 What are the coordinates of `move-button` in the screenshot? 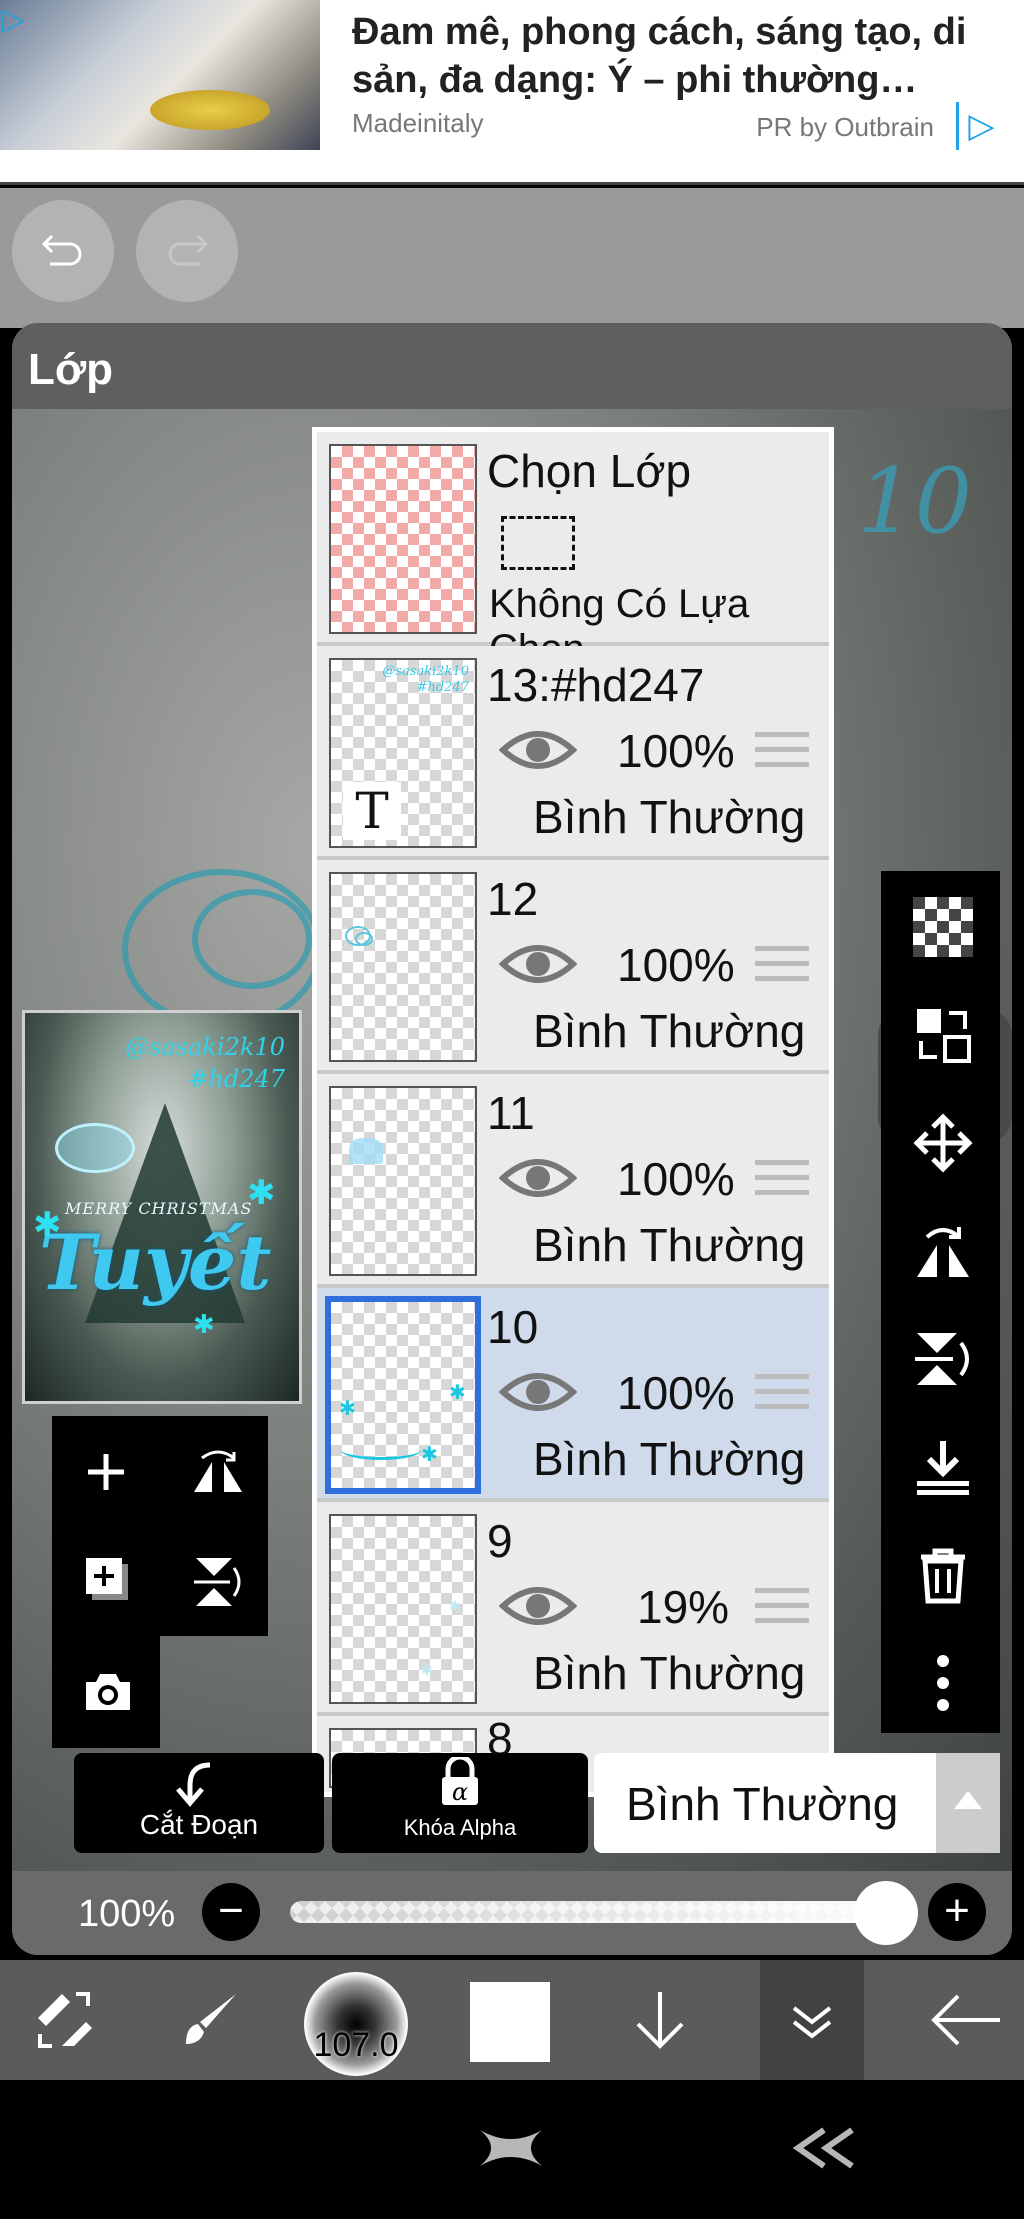 It's located at (941, 1141).